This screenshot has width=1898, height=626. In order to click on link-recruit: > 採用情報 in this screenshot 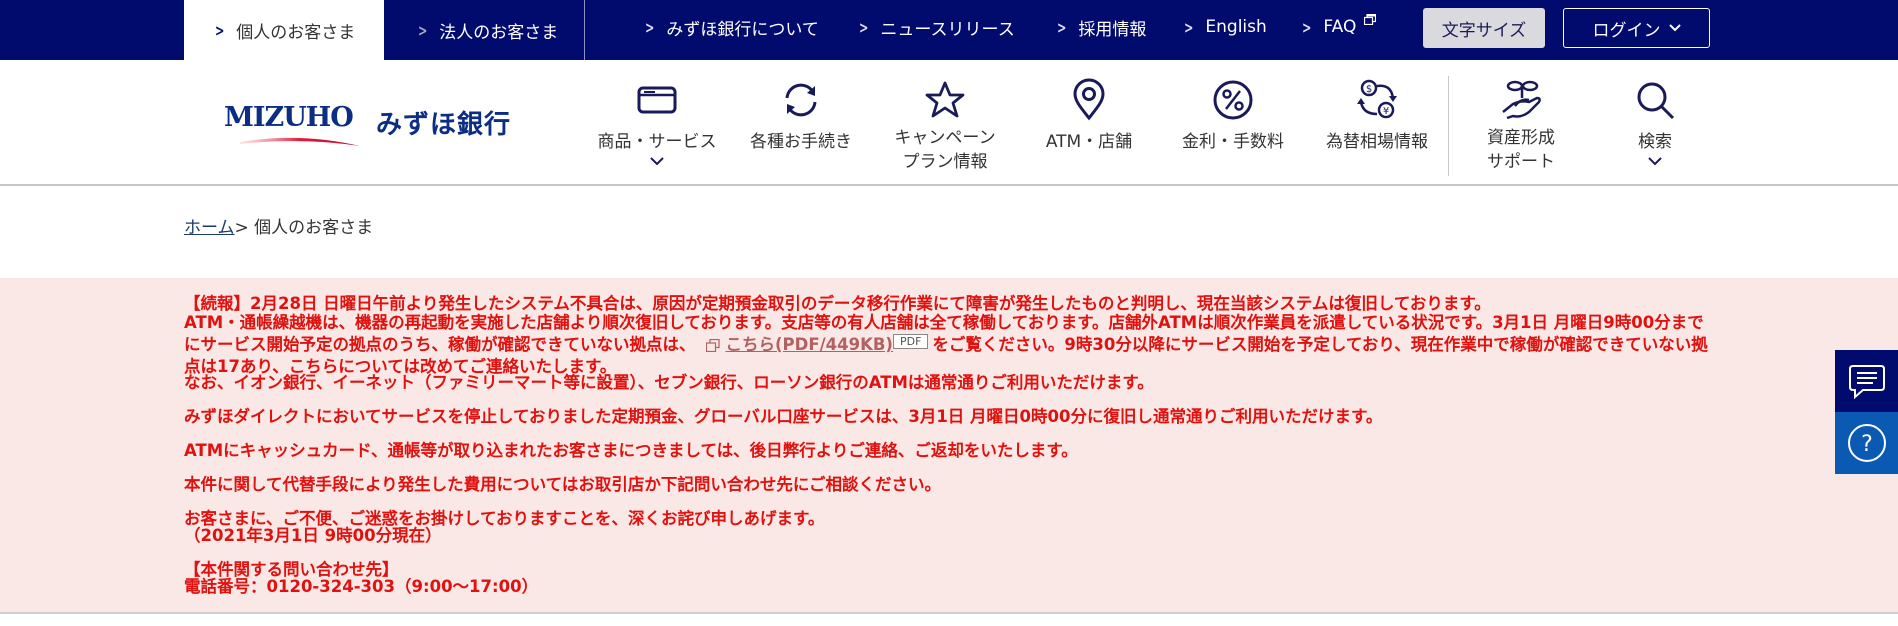, I will do `click(1100, 27)`.